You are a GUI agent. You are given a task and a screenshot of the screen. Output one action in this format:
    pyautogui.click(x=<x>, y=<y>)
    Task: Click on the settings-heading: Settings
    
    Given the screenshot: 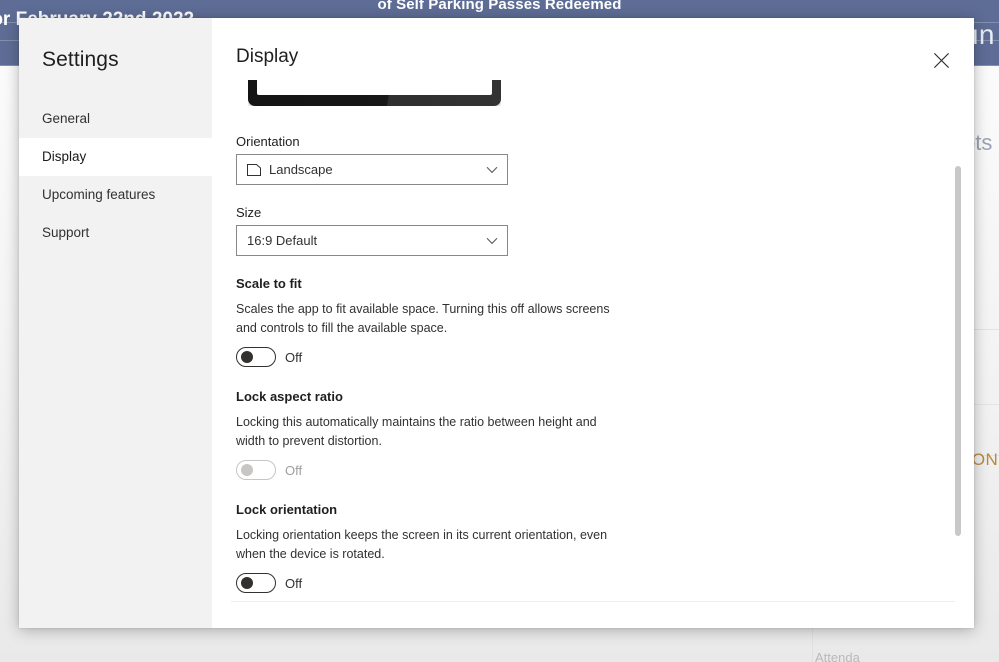 What is the action you would take?
    pyautogui.click(x=80, y=59)
    